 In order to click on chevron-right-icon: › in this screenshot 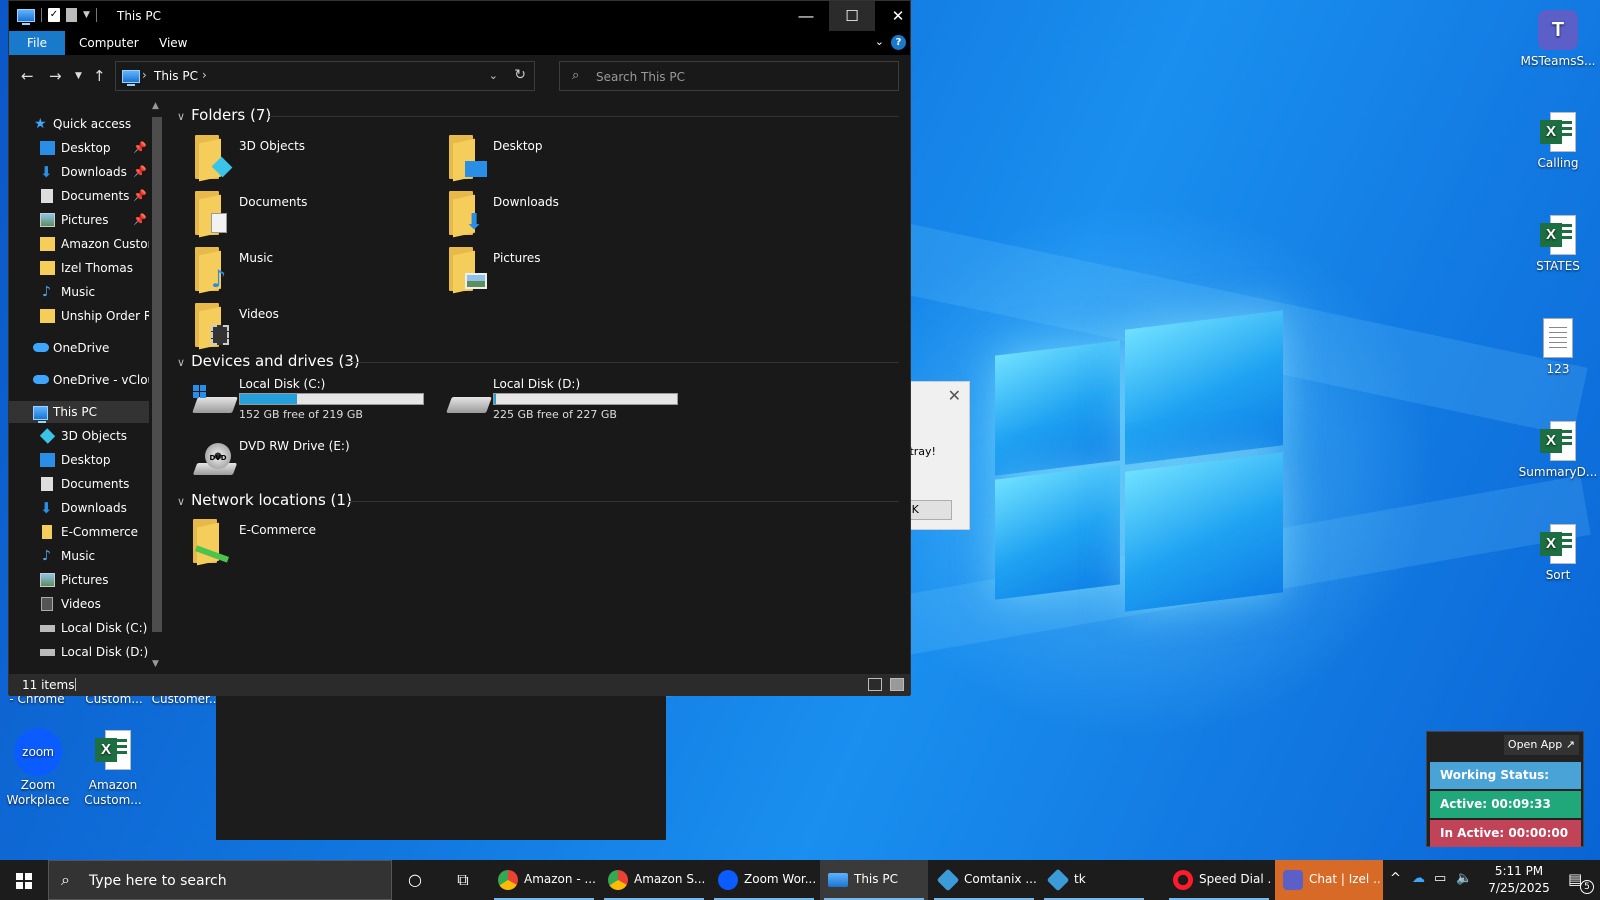, I will do `click(204, 75)`.